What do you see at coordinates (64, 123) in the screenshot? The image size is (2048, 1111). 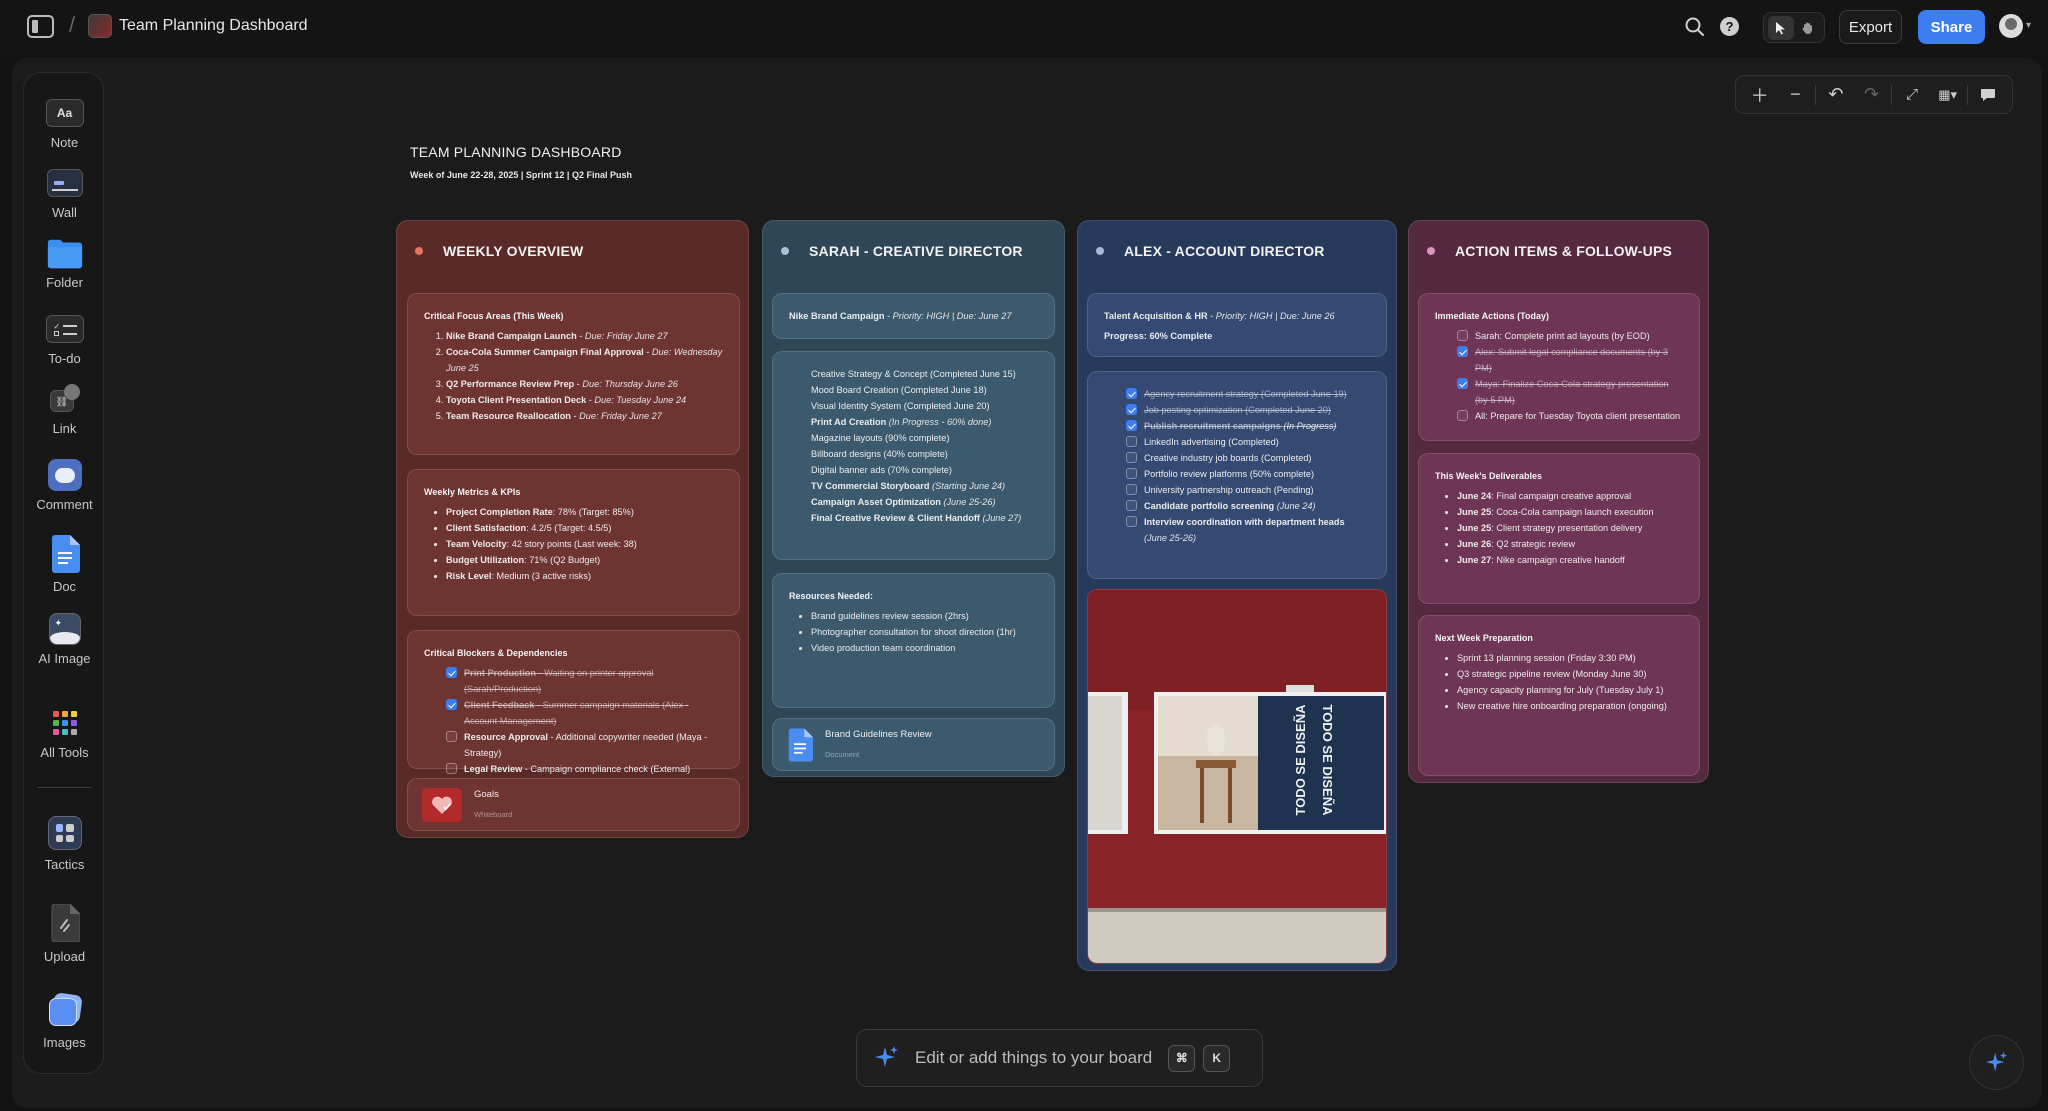 I see `sidebar-item-note: Aa Note` at bounding box center [64, 123].